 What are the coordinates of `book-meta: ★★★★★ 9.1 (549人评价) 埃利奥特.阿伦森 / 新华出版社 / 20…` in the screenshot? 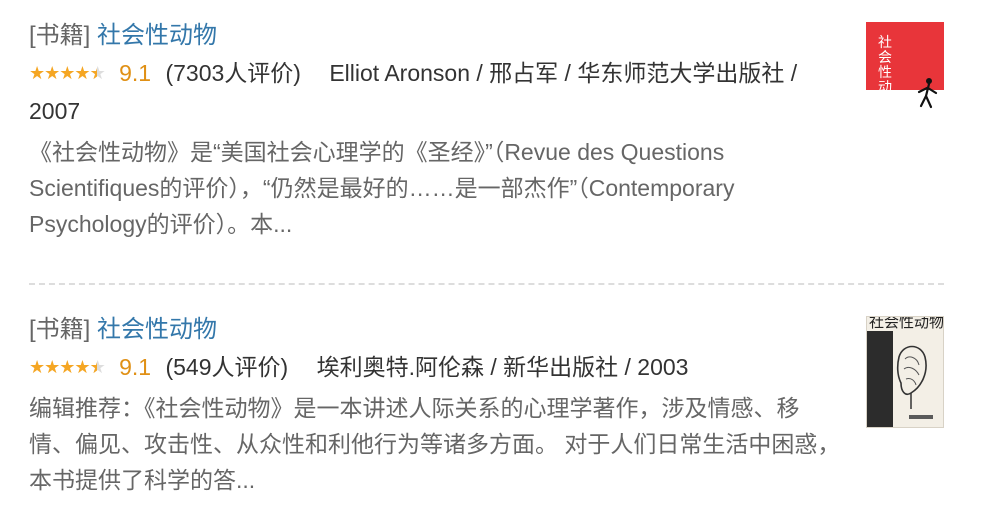 It's located at (439, 367).